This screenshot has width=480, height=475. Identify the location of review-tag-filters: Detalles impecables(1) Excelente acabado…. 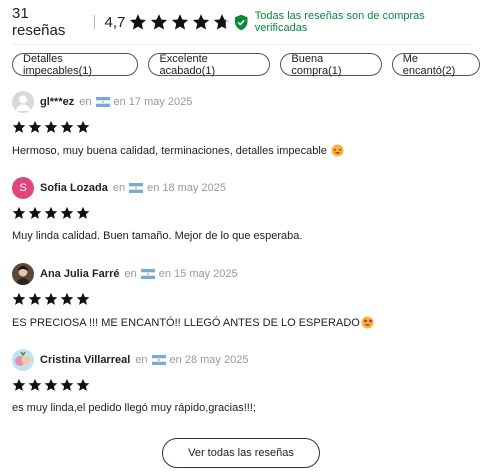
(246, 65).